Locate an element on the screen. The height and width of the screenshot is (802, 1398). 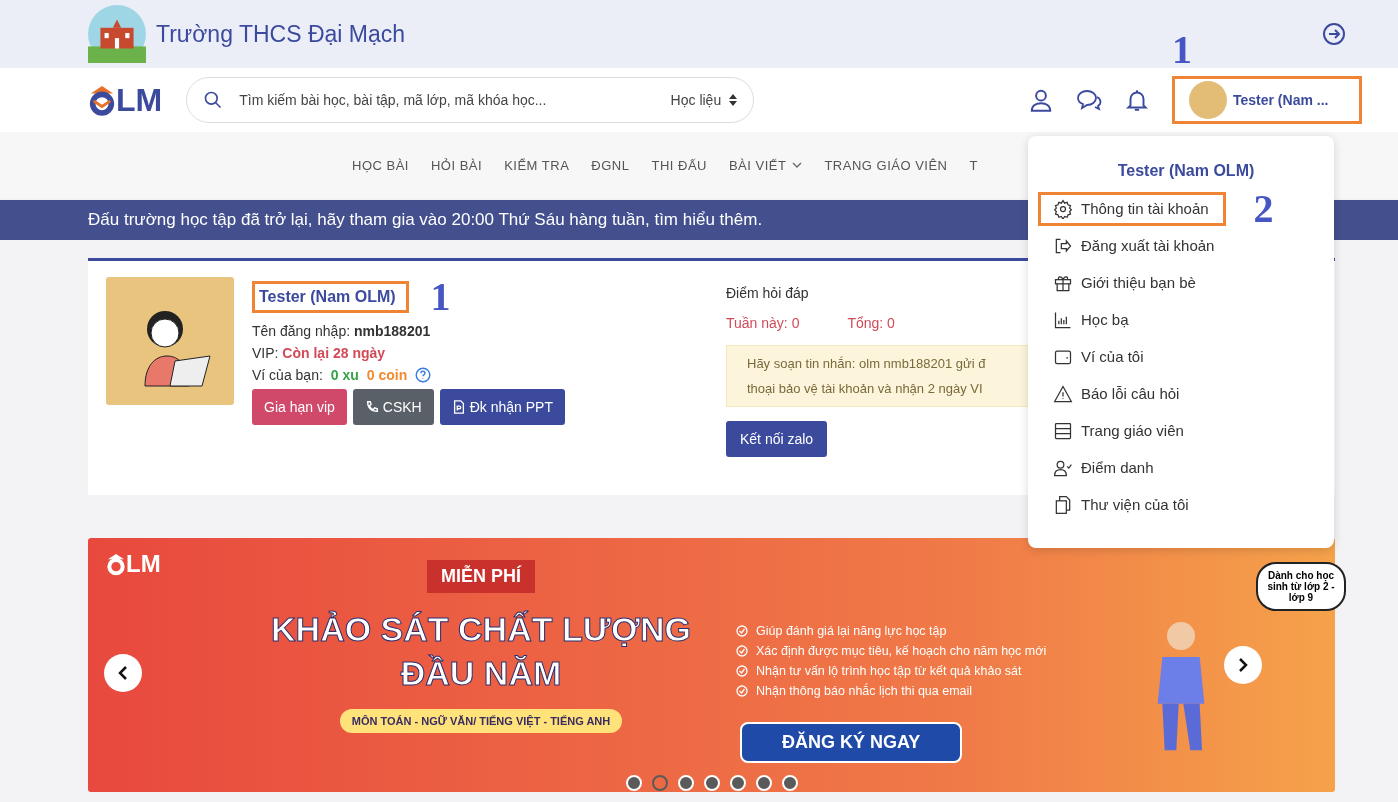
filter-select: Học liệu is located at coordinates (696, 100).